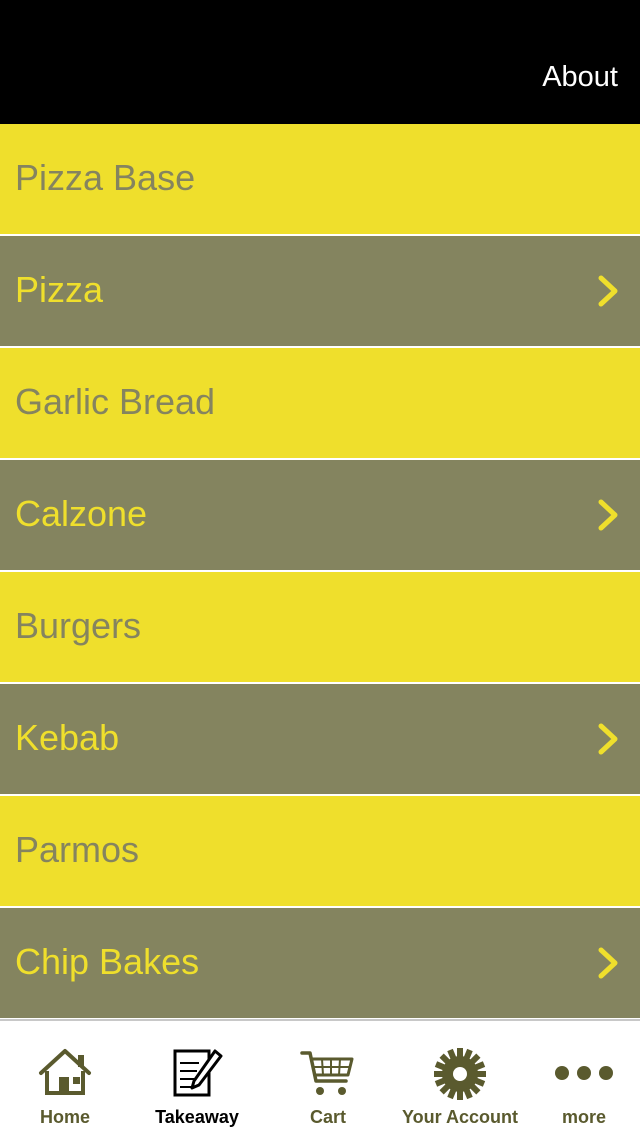 The image size is (640, 1136). What do you see at coordinates (105, 177) in the screenshot?
I see `category-label: Pizza Base` at bounding box center [105, 177].